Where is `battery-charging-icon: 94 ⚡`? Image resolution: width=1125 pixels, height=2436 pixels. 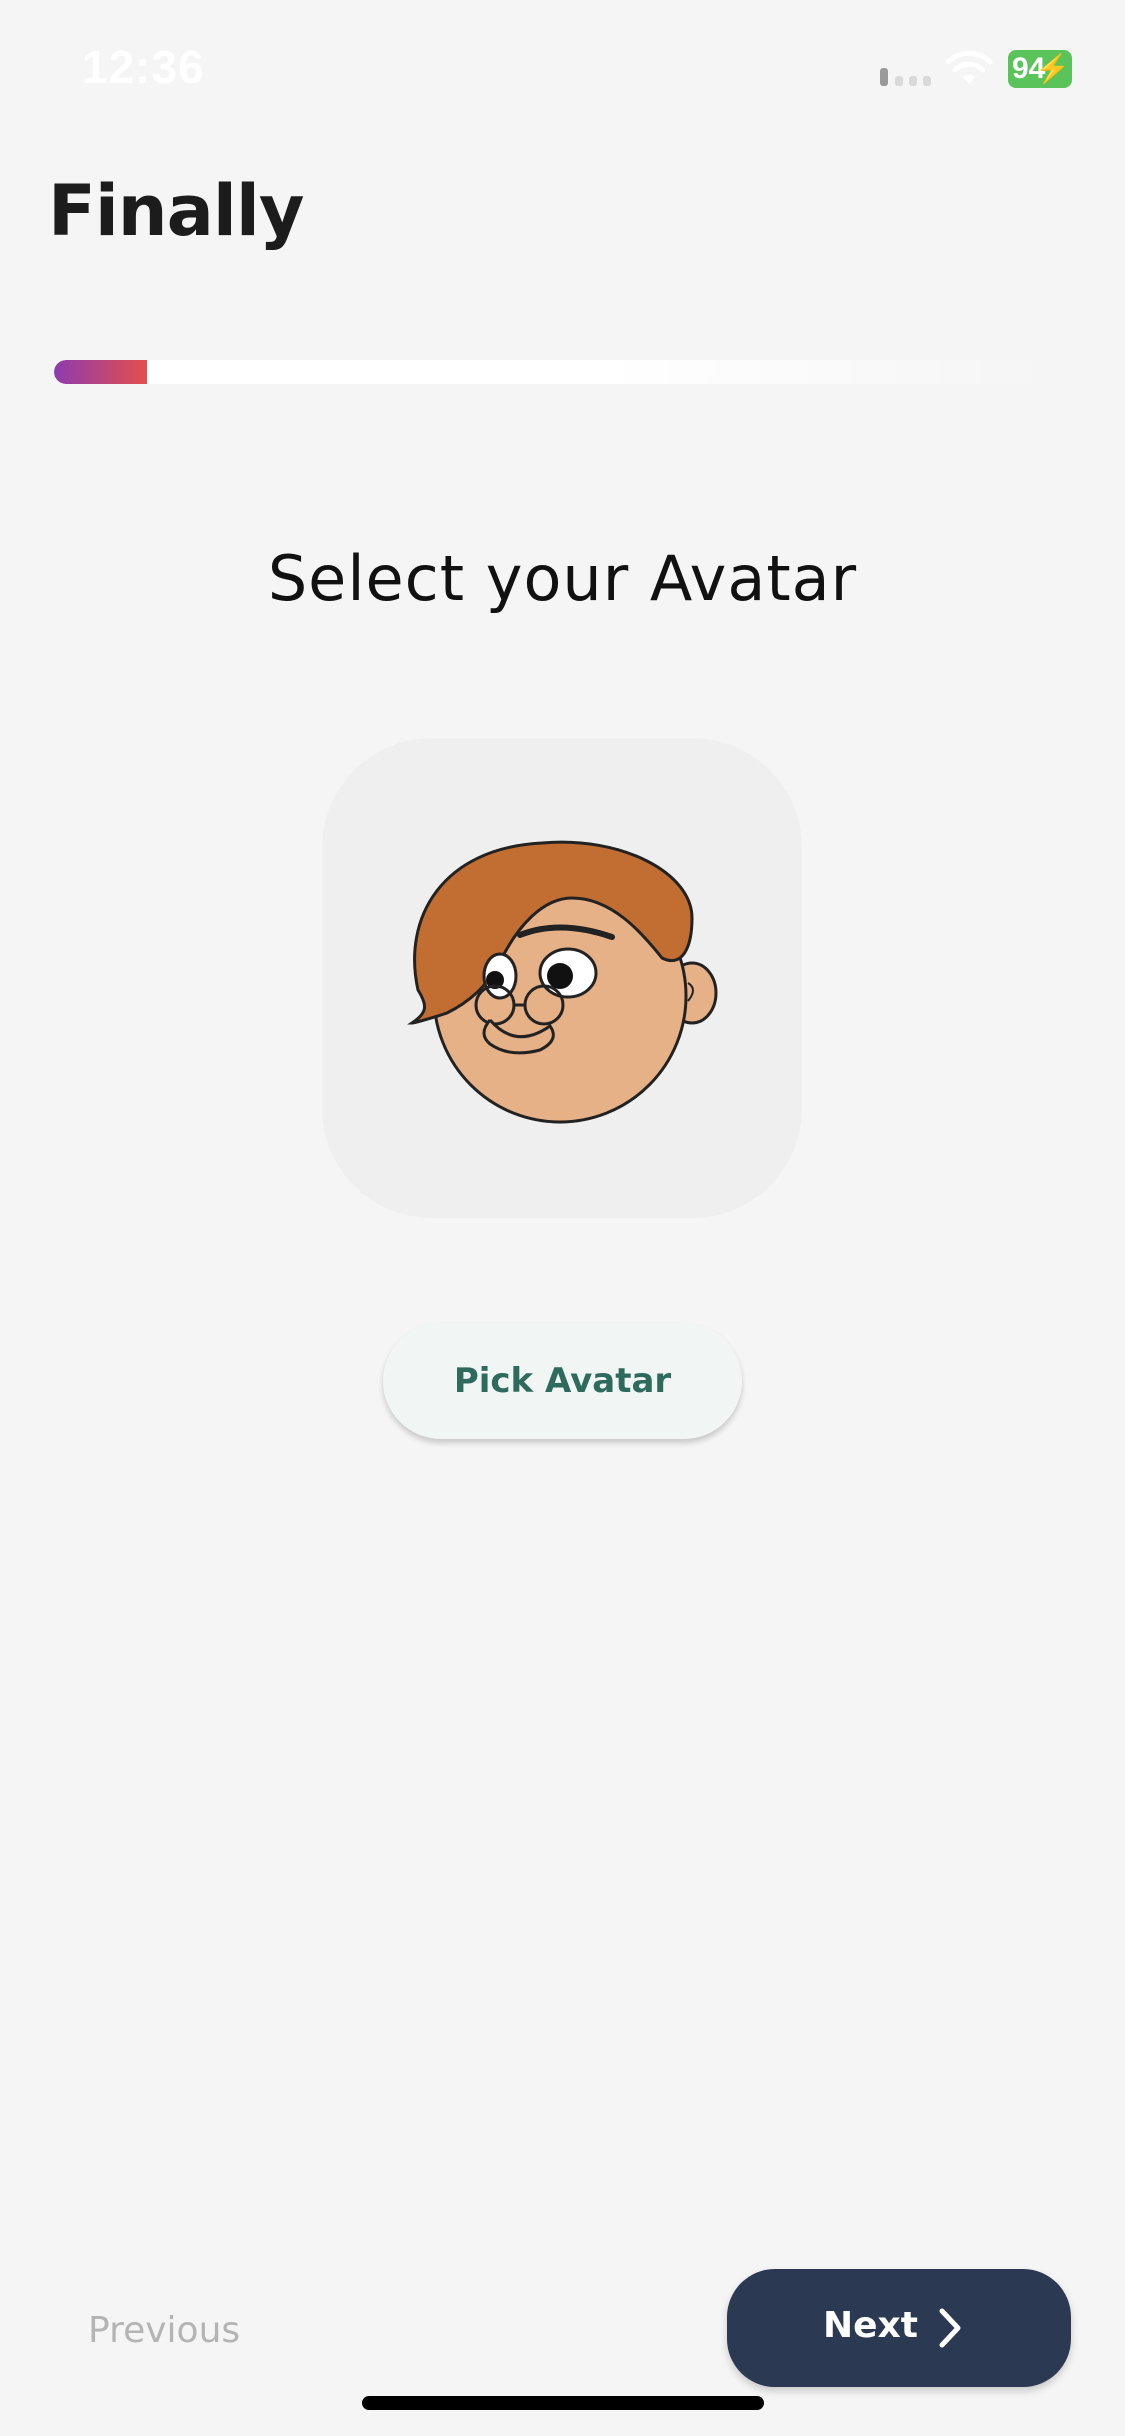 battery-charging-icon: 94 ⚡ is located at coordinates (1040, 69).